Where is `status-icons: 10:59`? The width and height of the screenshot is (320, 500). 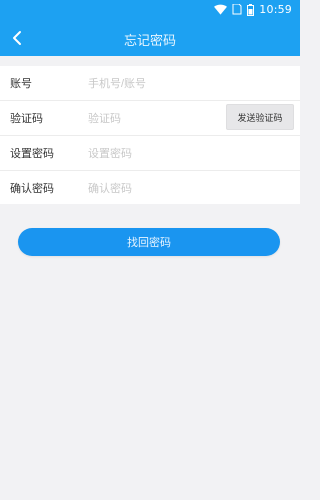
status-icons: 10:59 is located at coordinates (253, 9).